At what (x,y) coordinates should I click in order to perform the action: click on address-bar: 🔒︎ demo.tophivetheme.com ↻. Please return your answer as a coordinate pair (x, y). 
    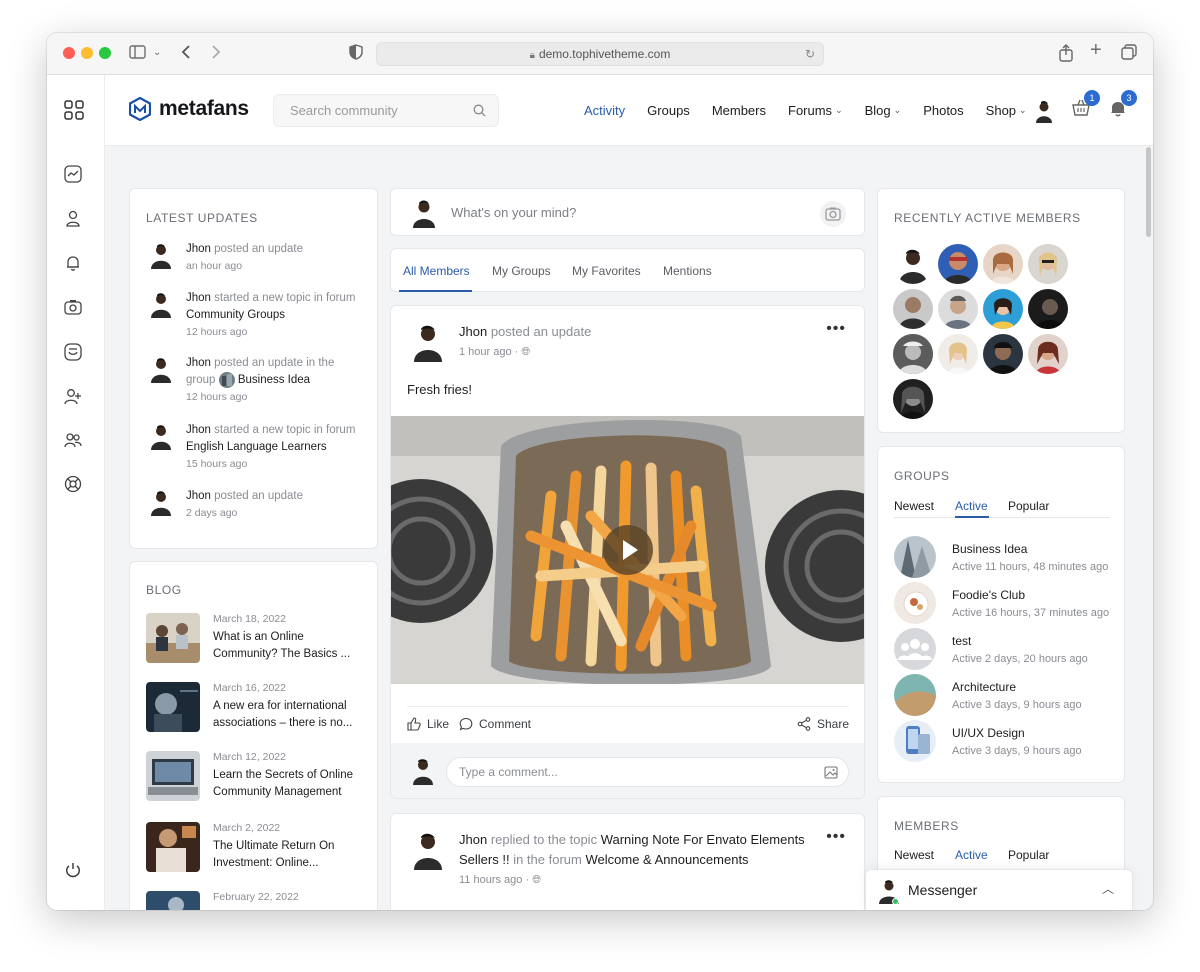
    Looking at the image, I should click on (600, 54).